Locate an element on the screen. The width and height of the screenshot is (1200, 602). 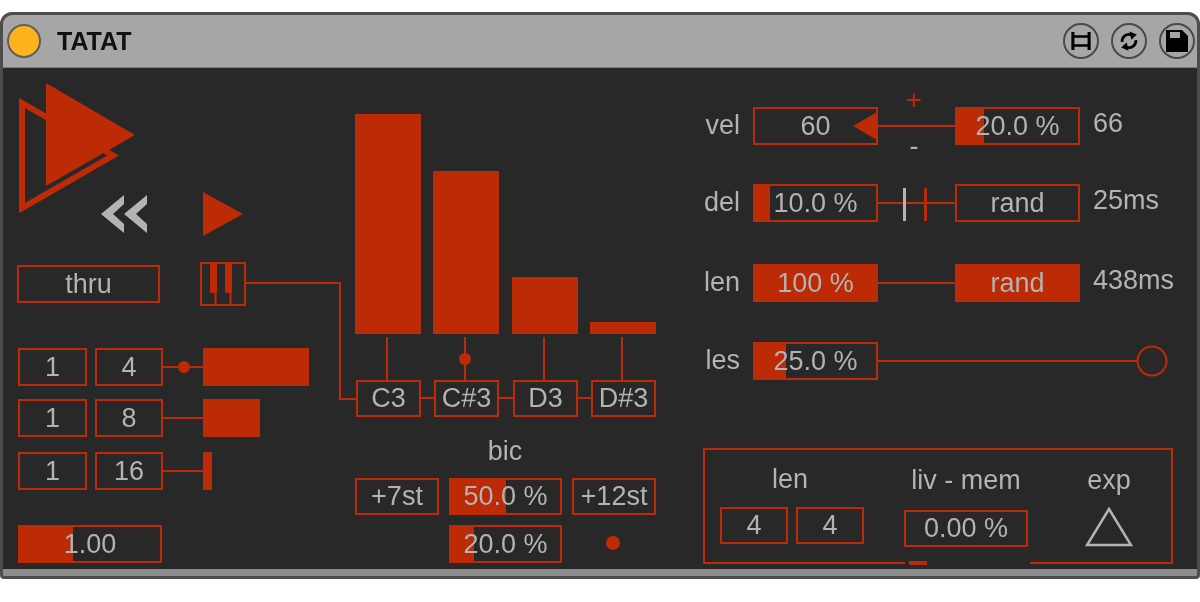
piano-icon is located at coordinates (223, 284).